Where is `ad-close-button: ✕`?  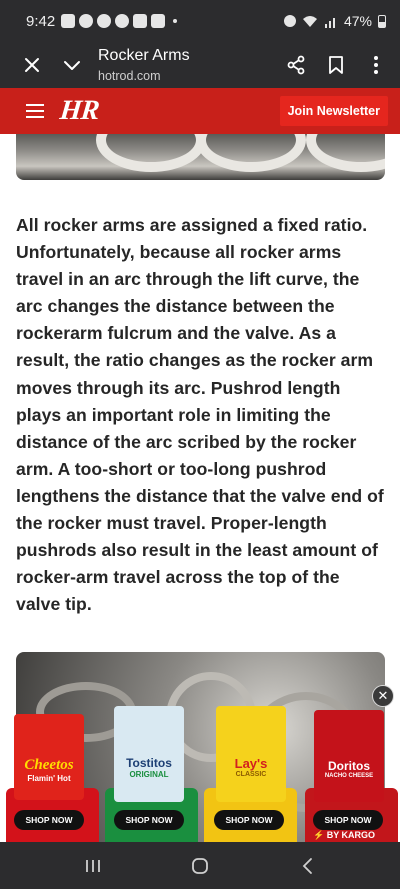 ad-close-button: ✕ is located at coordinates (383, 696).